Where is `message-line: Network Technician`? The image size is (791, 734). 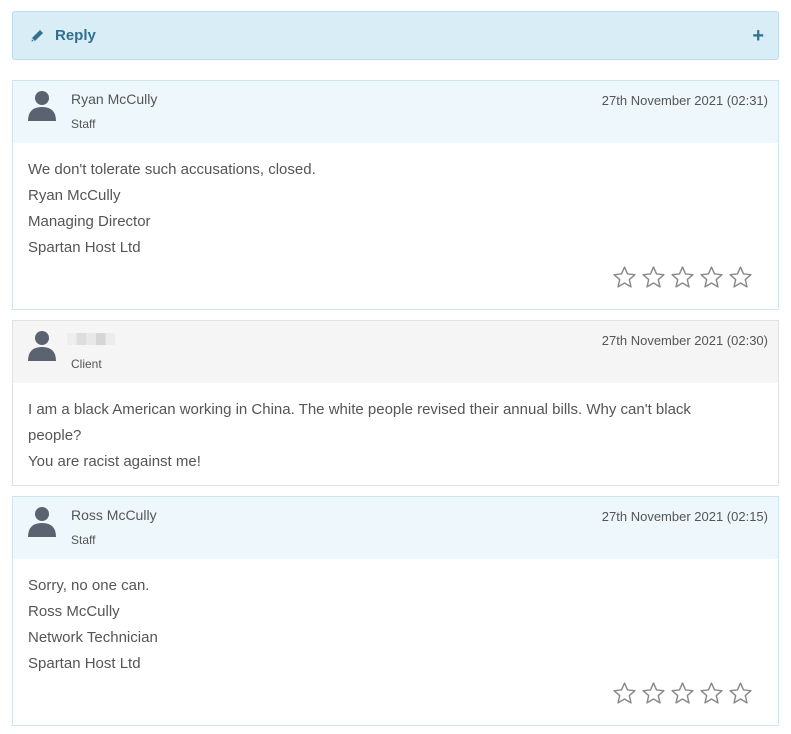 message-line: Network Technician is located at coordinates (93, 637).